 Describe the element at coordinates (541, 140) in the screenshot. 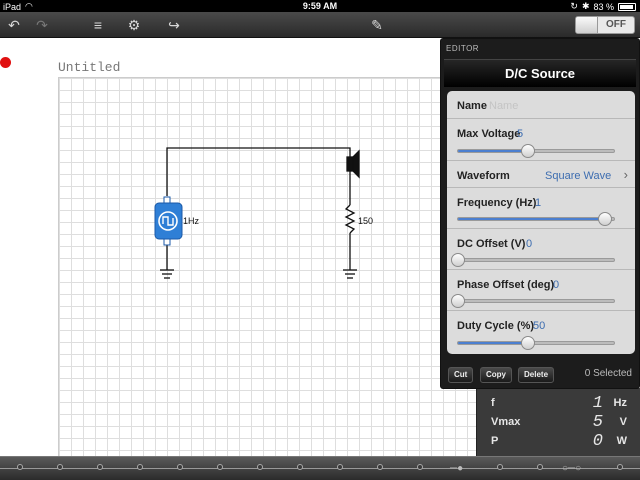

I see `property-max-voltage: Max Voltage 5` at that location.